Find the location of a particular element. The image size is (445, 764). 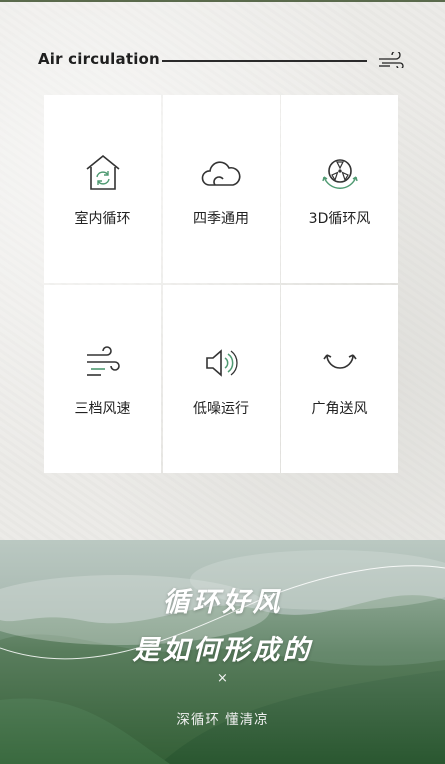

speaker-icon is located at coordinates (222, 363).